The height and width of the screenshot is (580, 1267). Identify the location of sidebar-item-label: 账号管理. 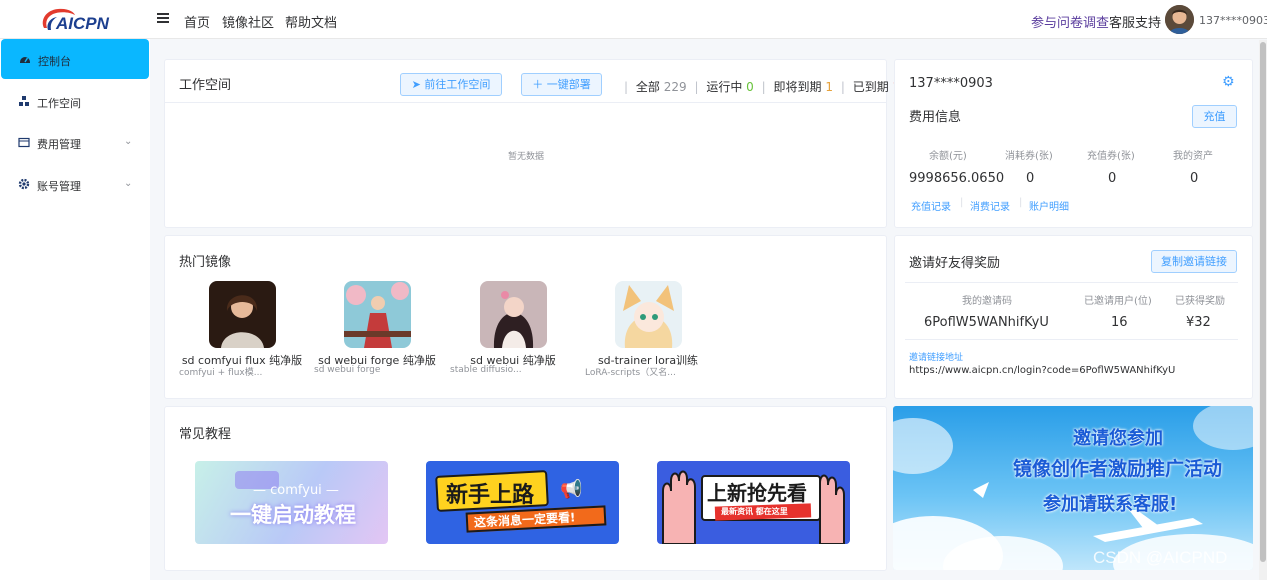
(59, 186).